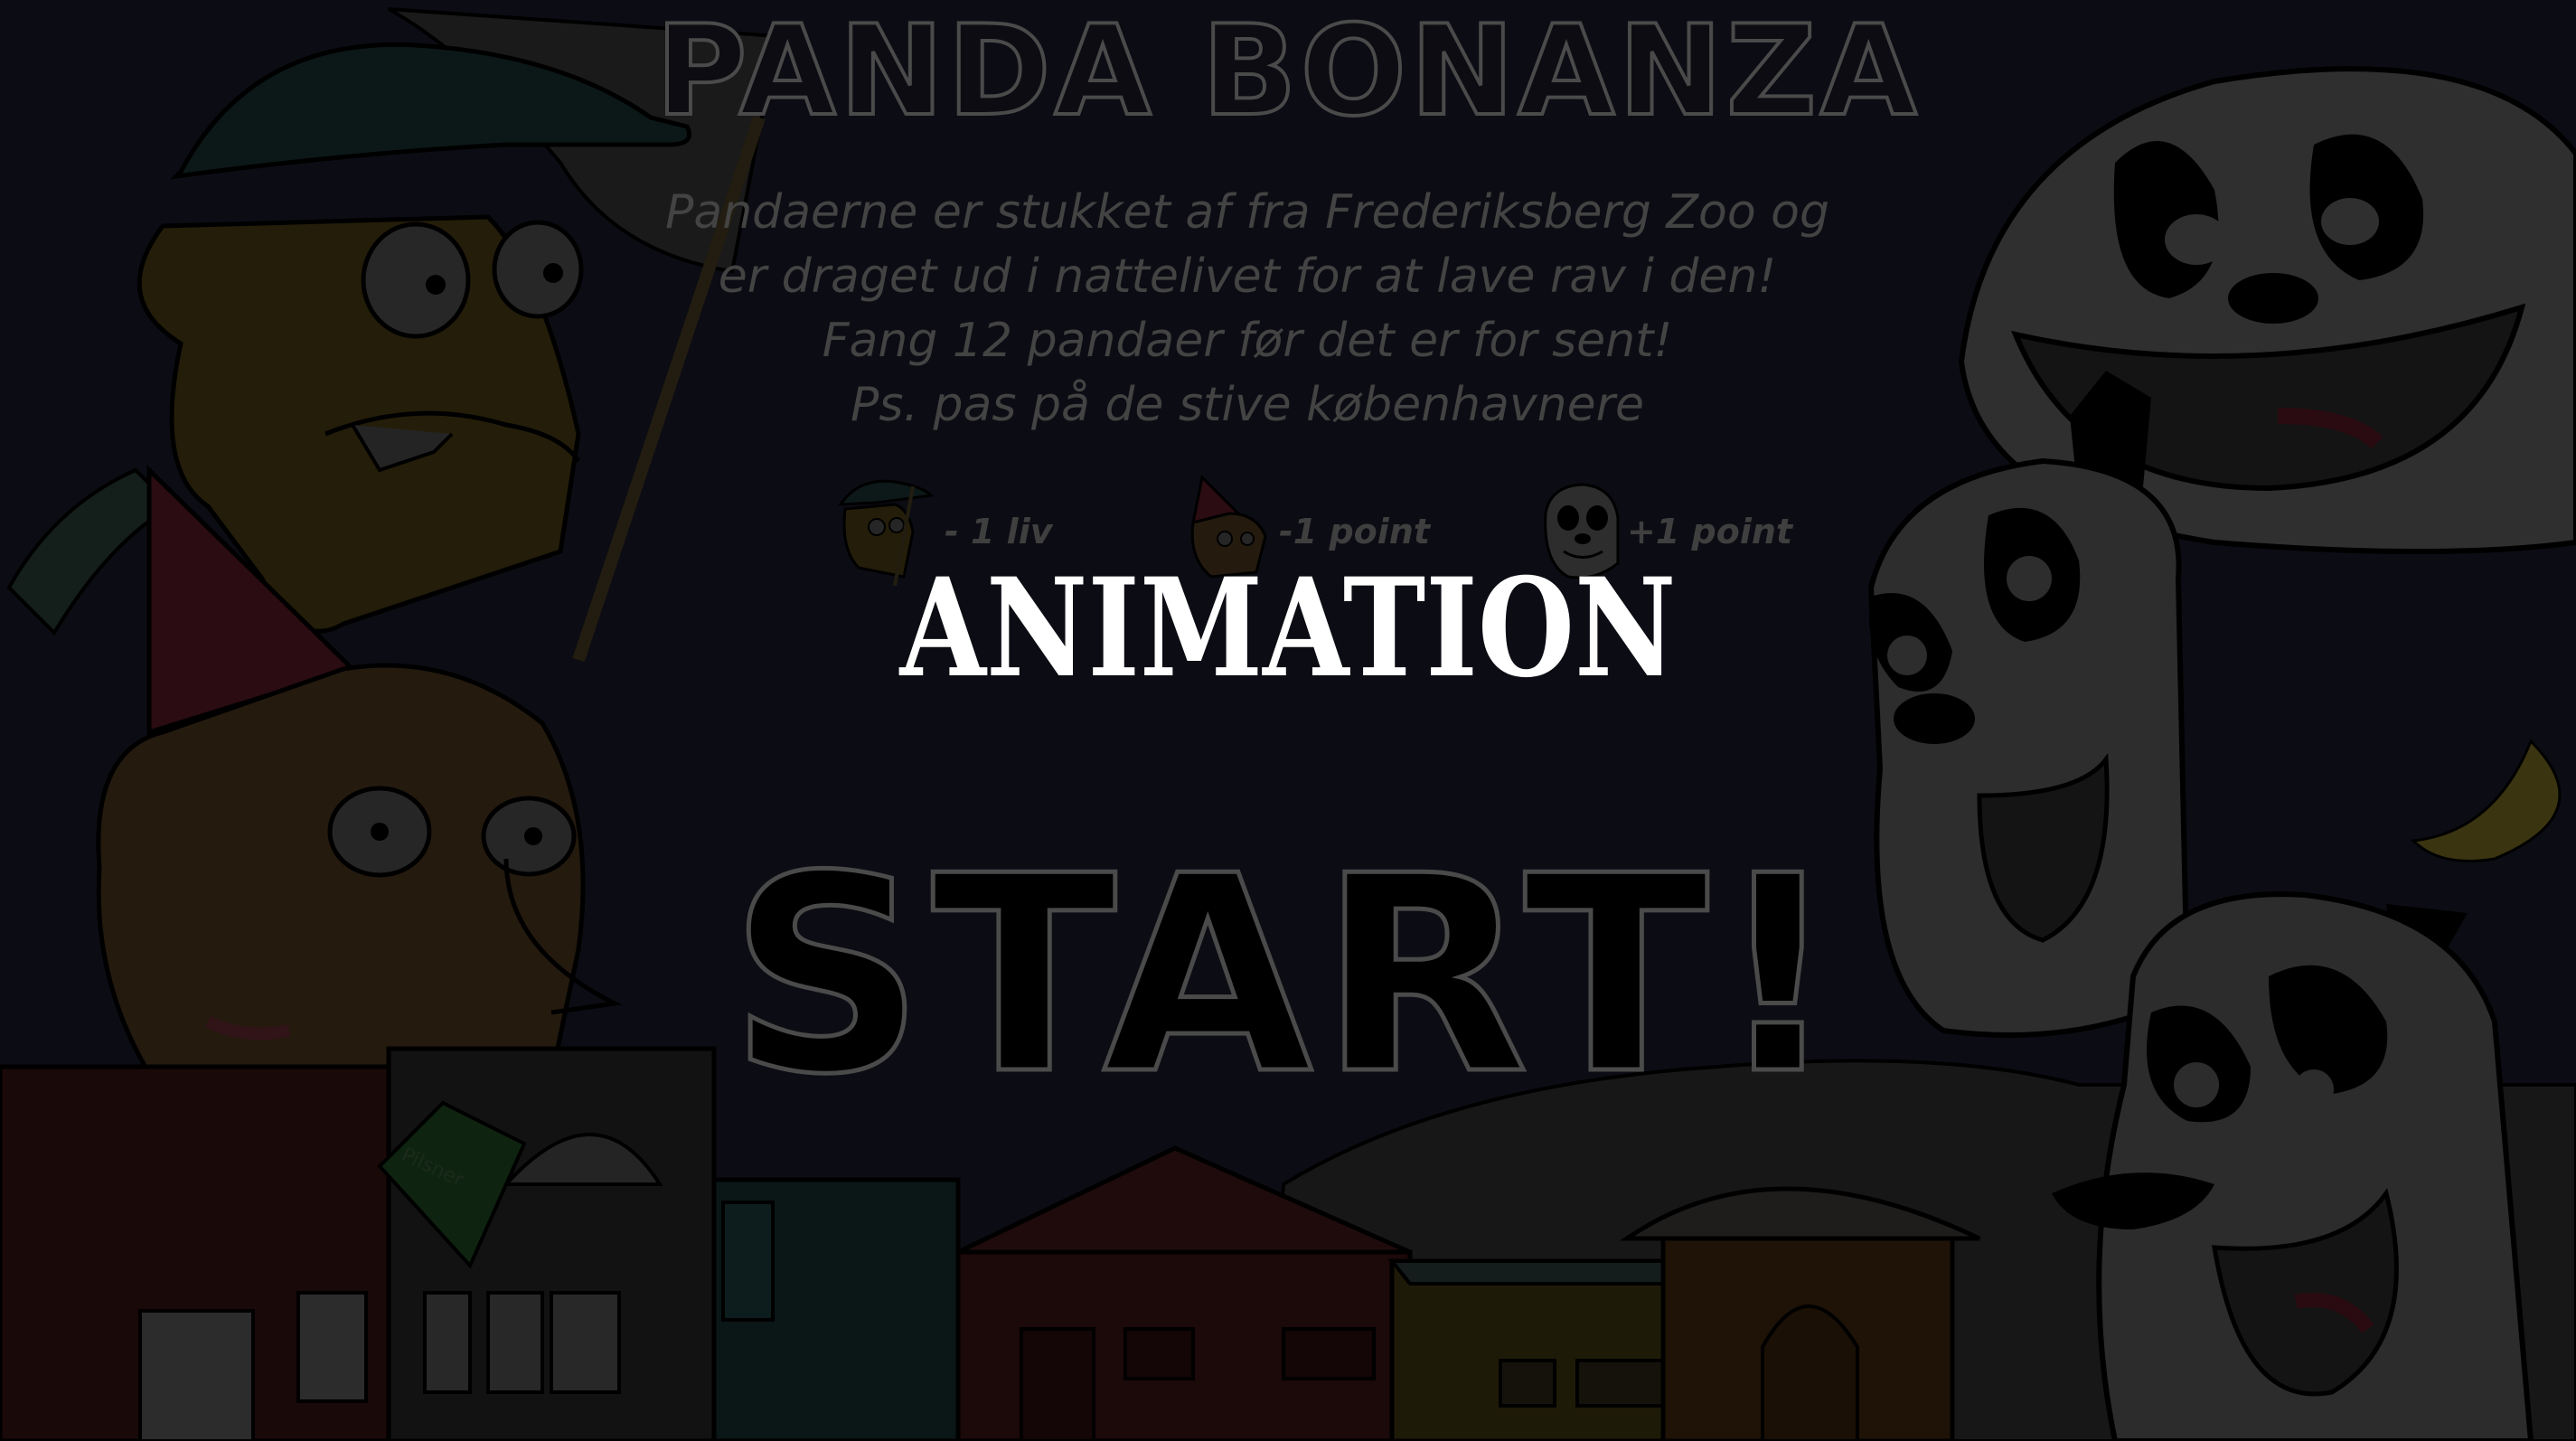  Describe the element at coordinates (1288, 628) in the screenshot. I see `animation-overlay-text: ANIMATION` at that location.